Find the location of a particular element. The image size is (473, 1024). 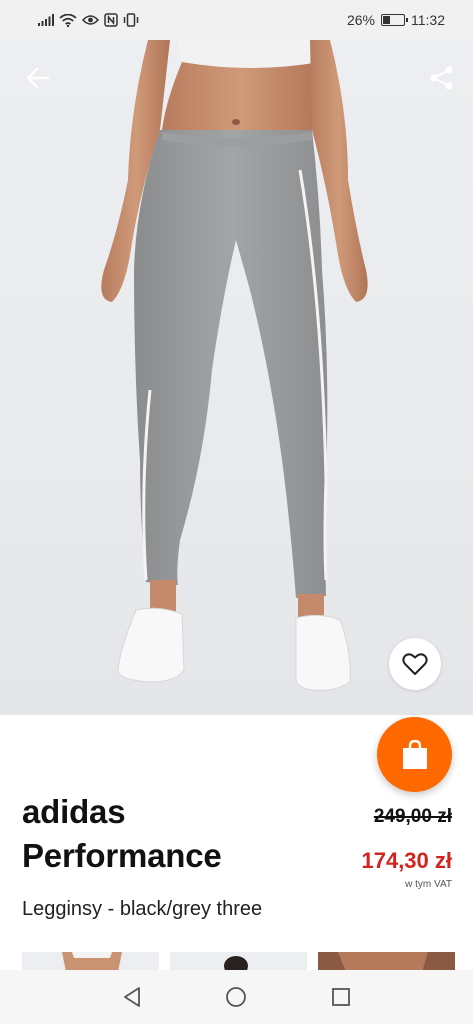

status-icons is located at coordinates (88, 20).